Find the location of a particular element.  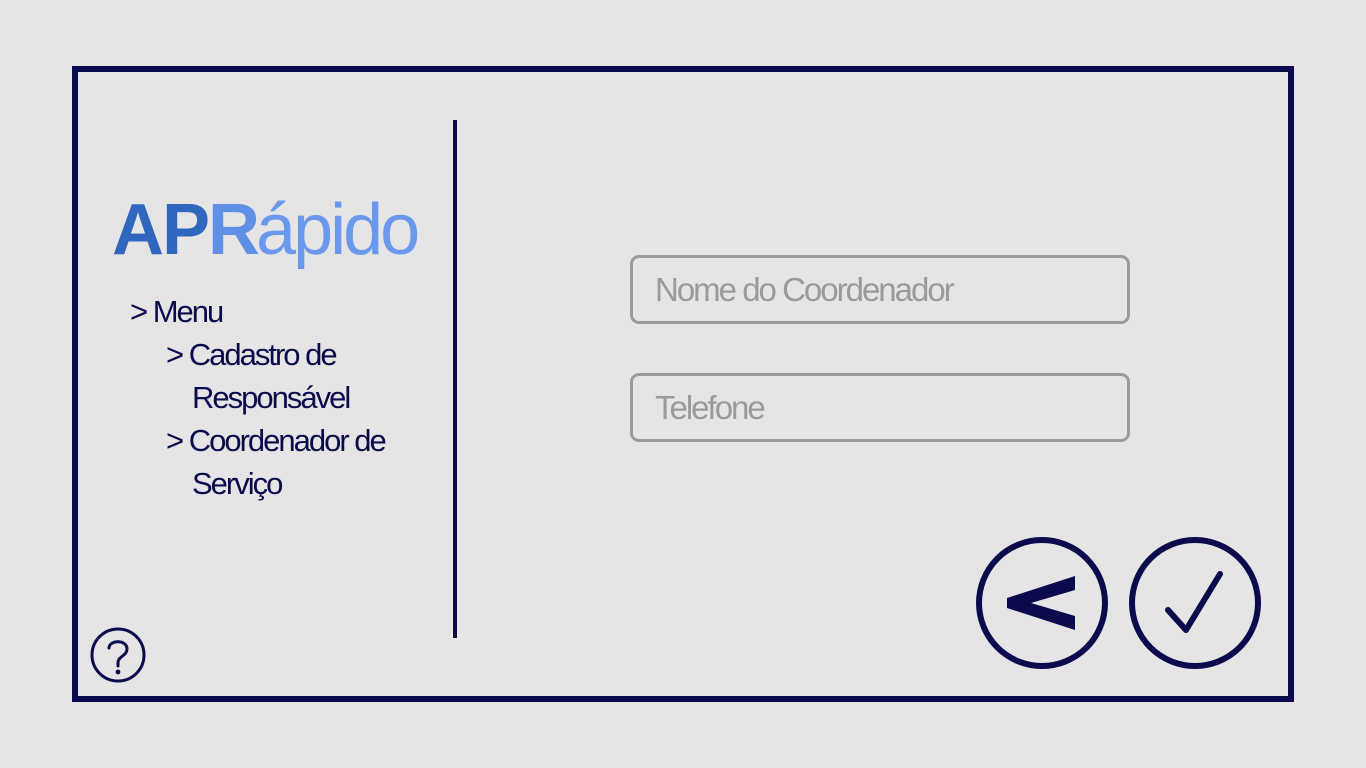

logo-rest-text: ápido is located at coordinates (338, 230).